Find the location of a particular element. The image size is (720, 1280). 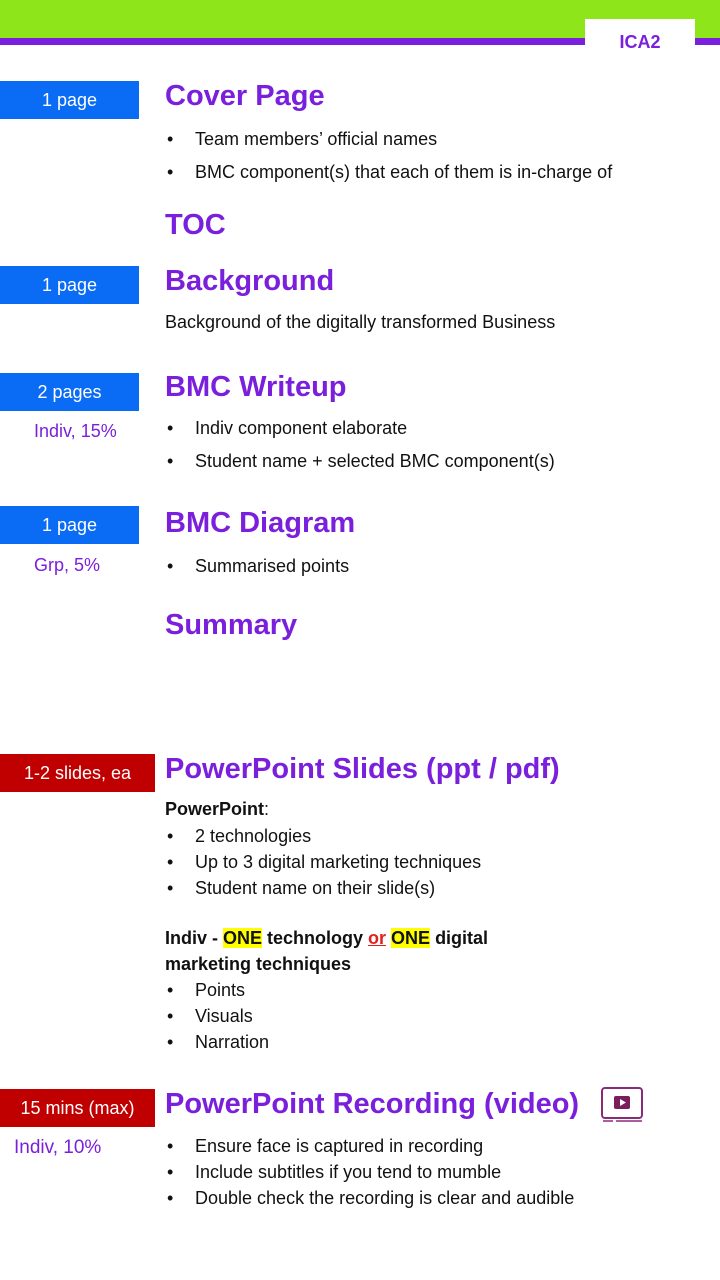

list-item: Student name on their slide(s) is located at coordinates (323, 890).